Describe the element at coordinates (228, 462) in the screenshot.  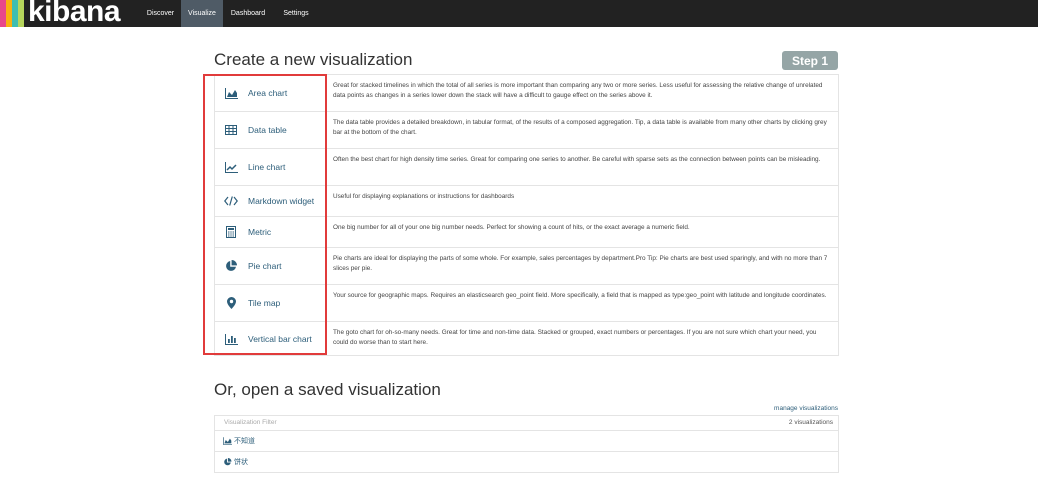
I see `pie-chart-icon` at that location.